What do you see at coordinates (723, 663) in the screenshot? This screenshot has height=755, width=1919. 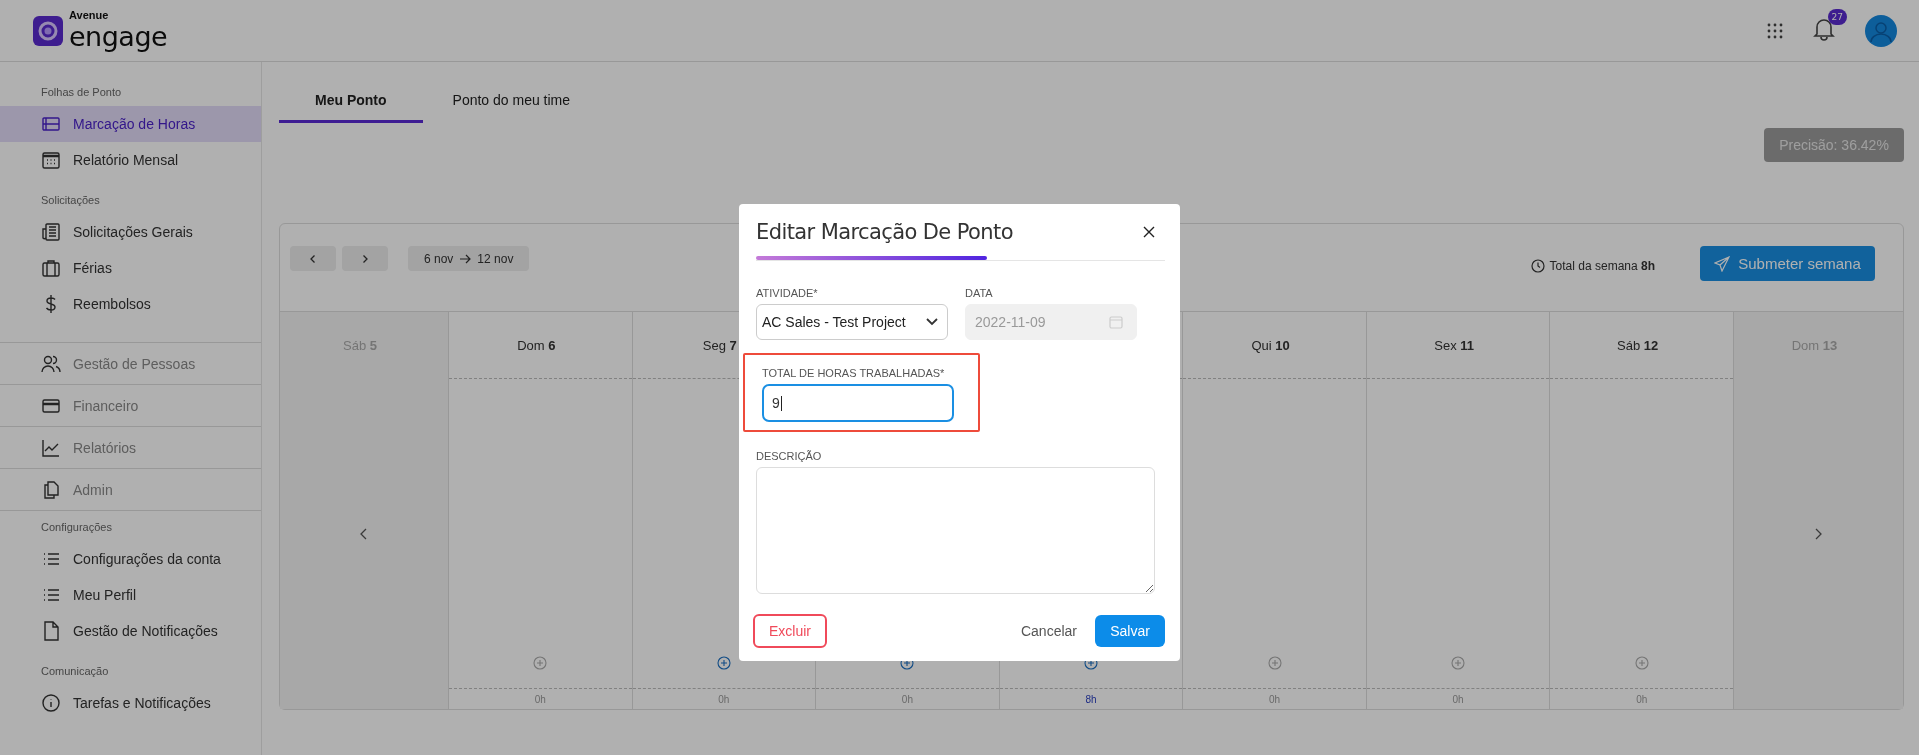 I see `add-entry-icon` at bounding box center [723, 663].